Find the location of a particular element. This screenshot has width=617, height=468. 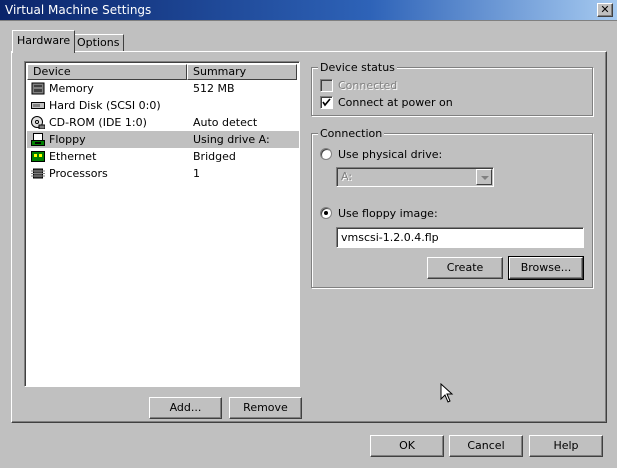

device-summary: Bridged is located at coordinates (214, 156).